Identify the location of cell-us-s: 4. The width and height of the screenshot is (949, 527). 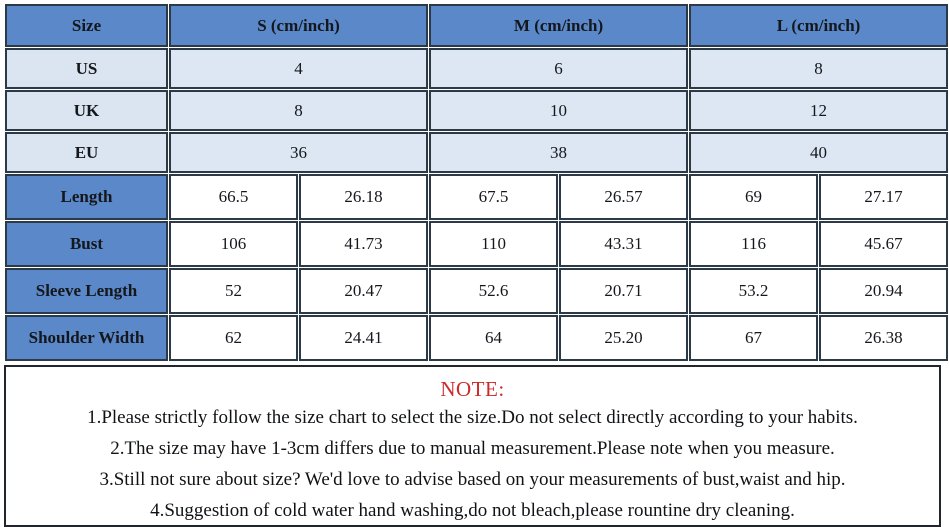
(299, 68).